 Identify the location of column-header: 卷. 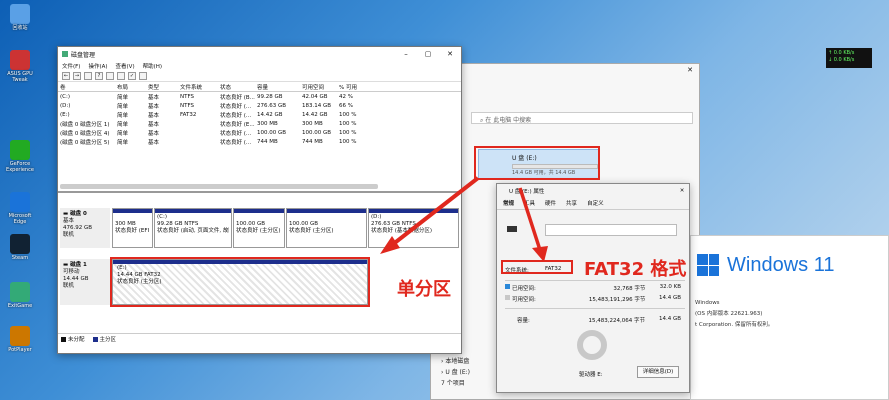
(86, 87).